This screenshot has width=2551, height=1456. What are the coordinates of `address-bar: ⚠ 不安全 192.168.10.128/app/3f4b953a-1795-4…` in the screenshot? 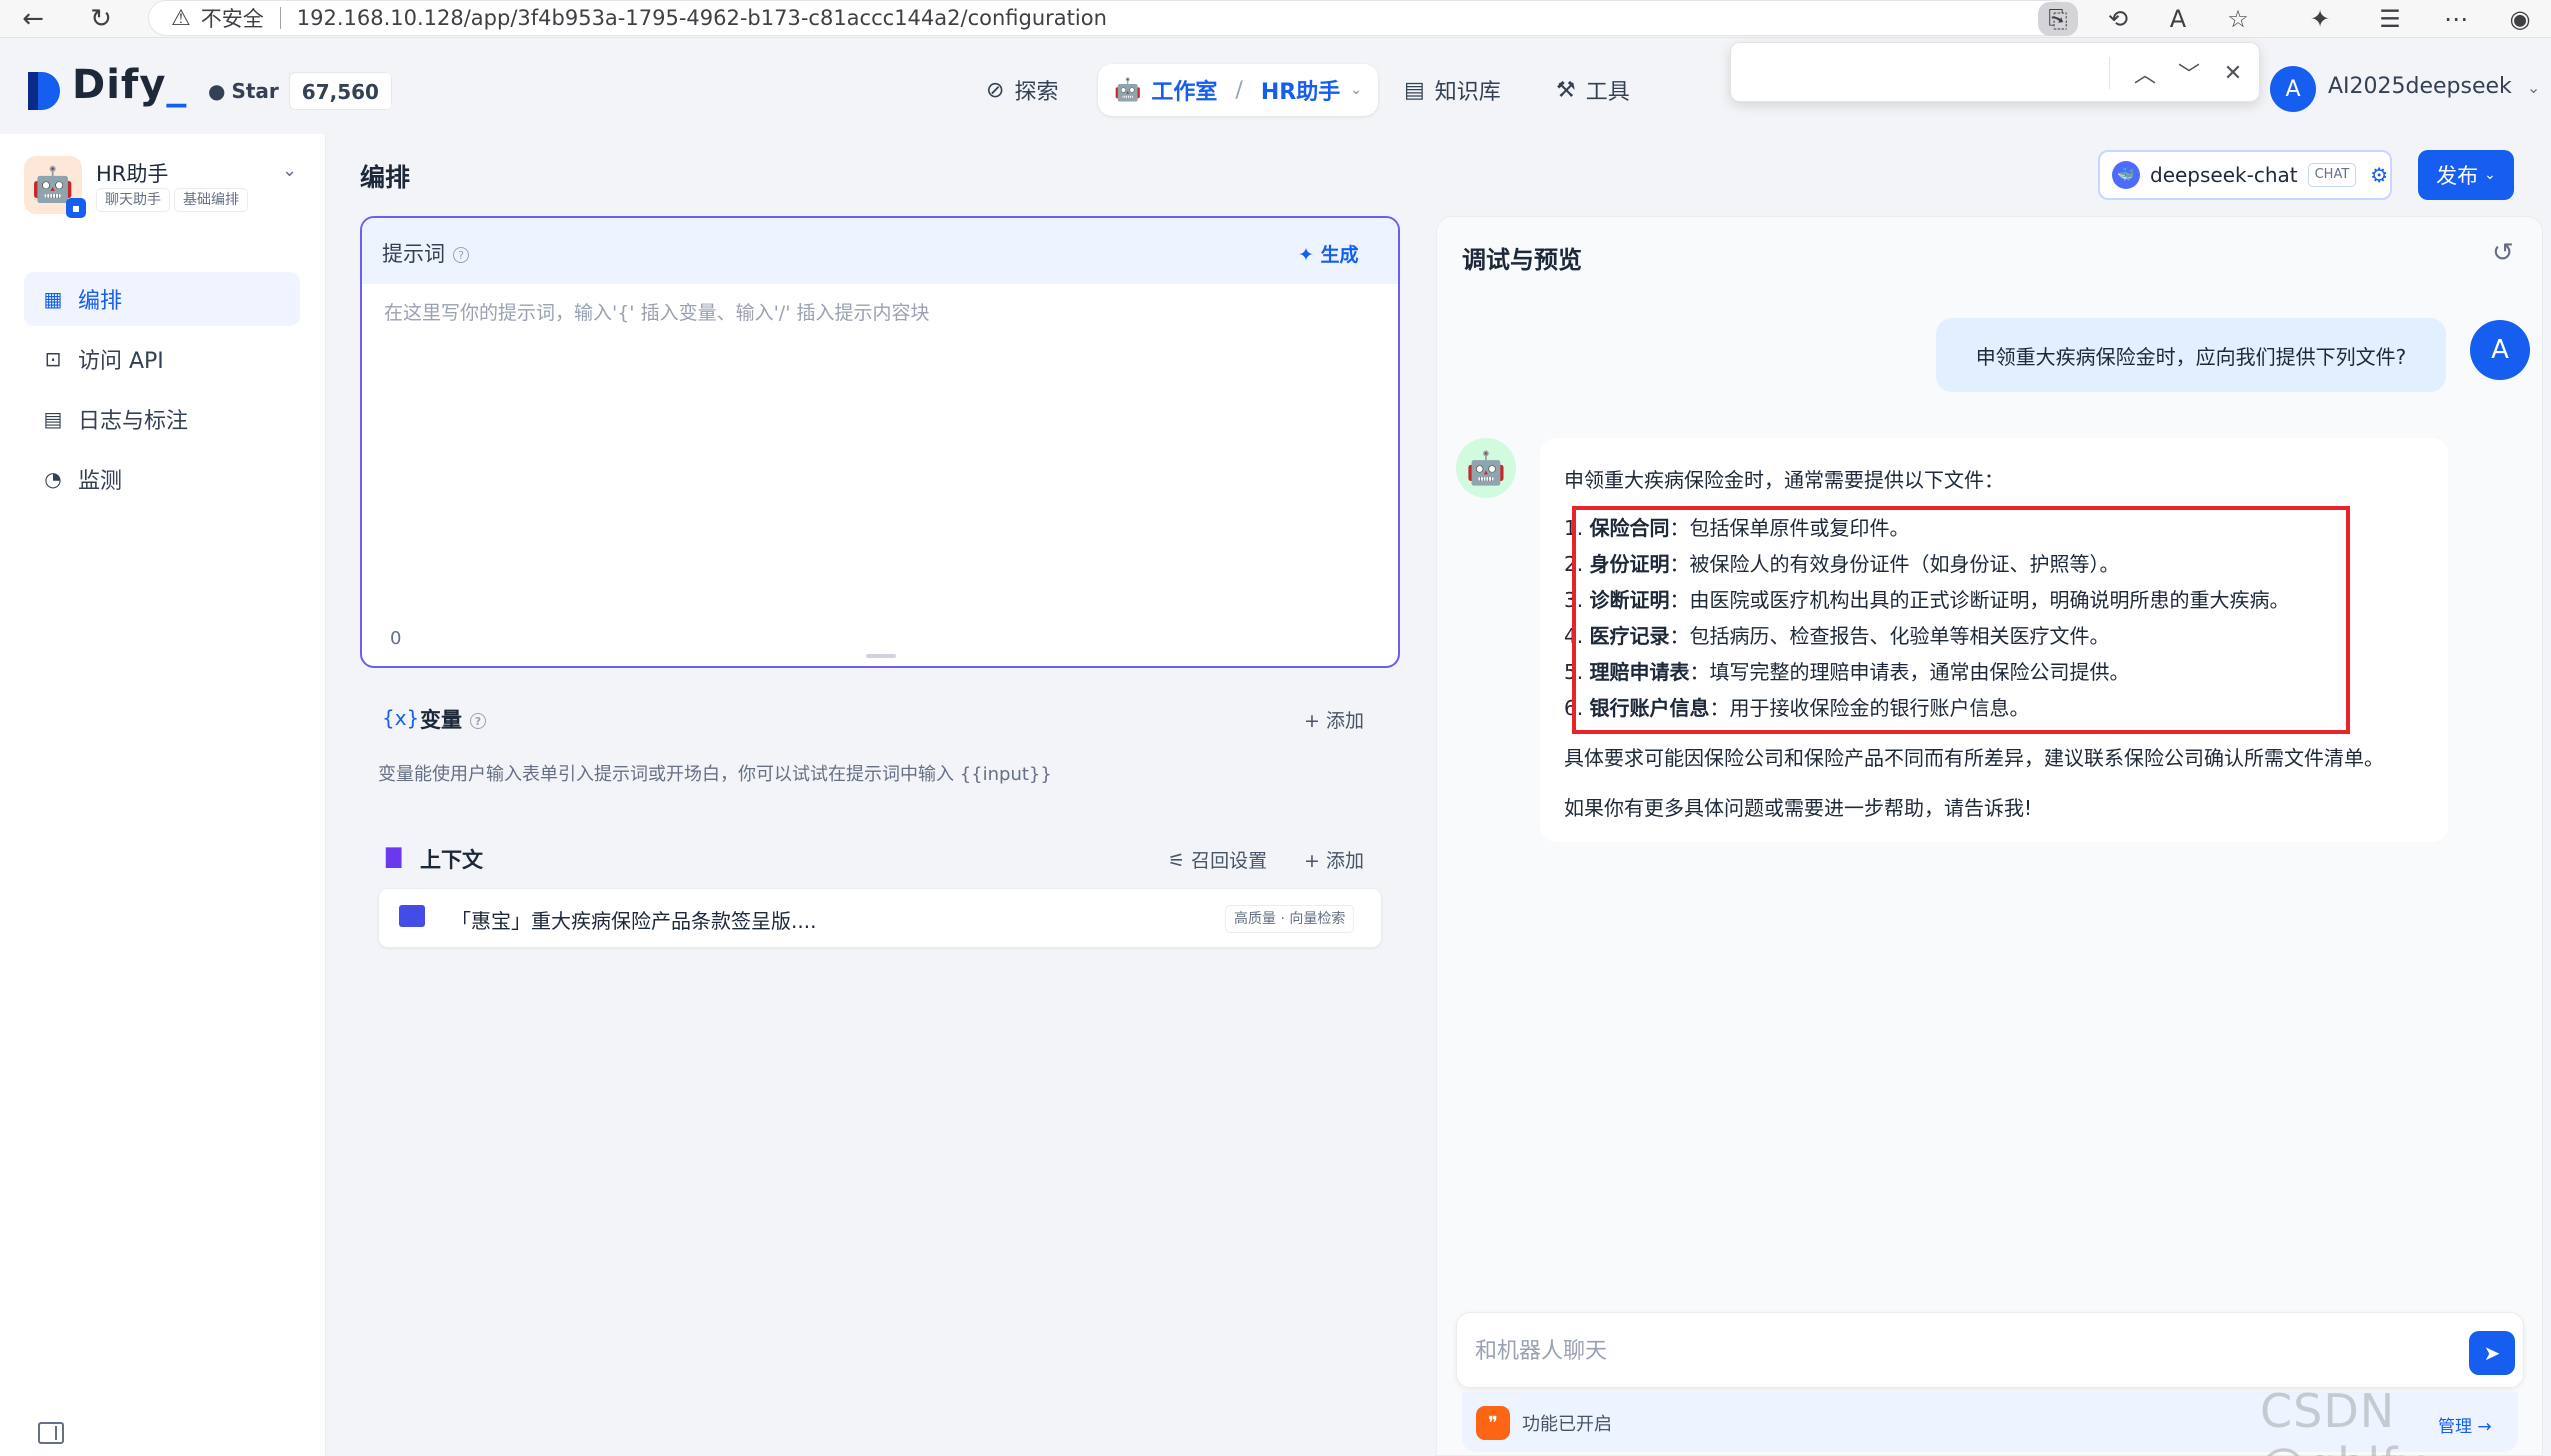 It's located at (1108, 18).